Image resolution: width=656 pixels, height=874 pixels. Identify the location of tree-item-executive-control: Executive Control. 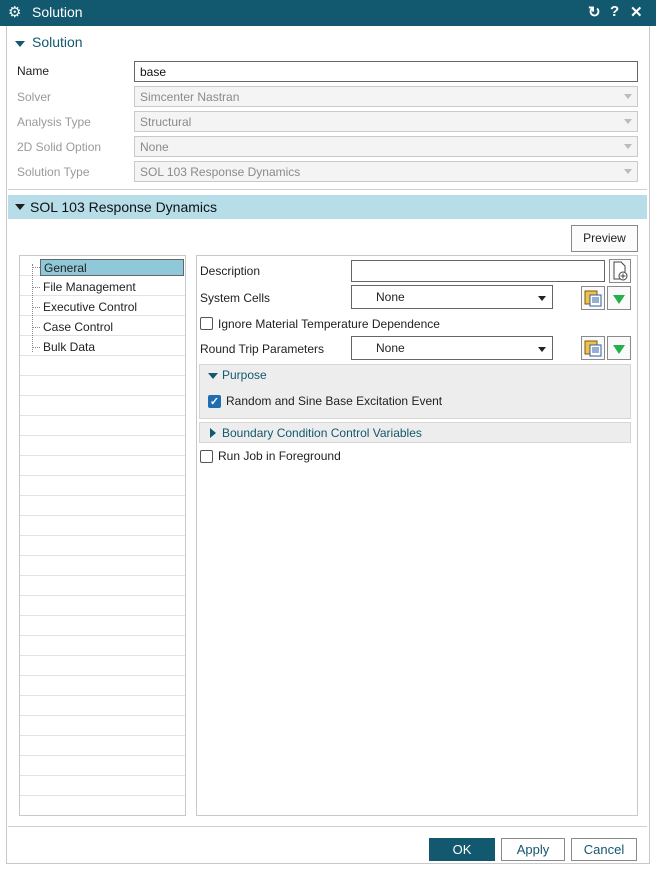
(90, 307).